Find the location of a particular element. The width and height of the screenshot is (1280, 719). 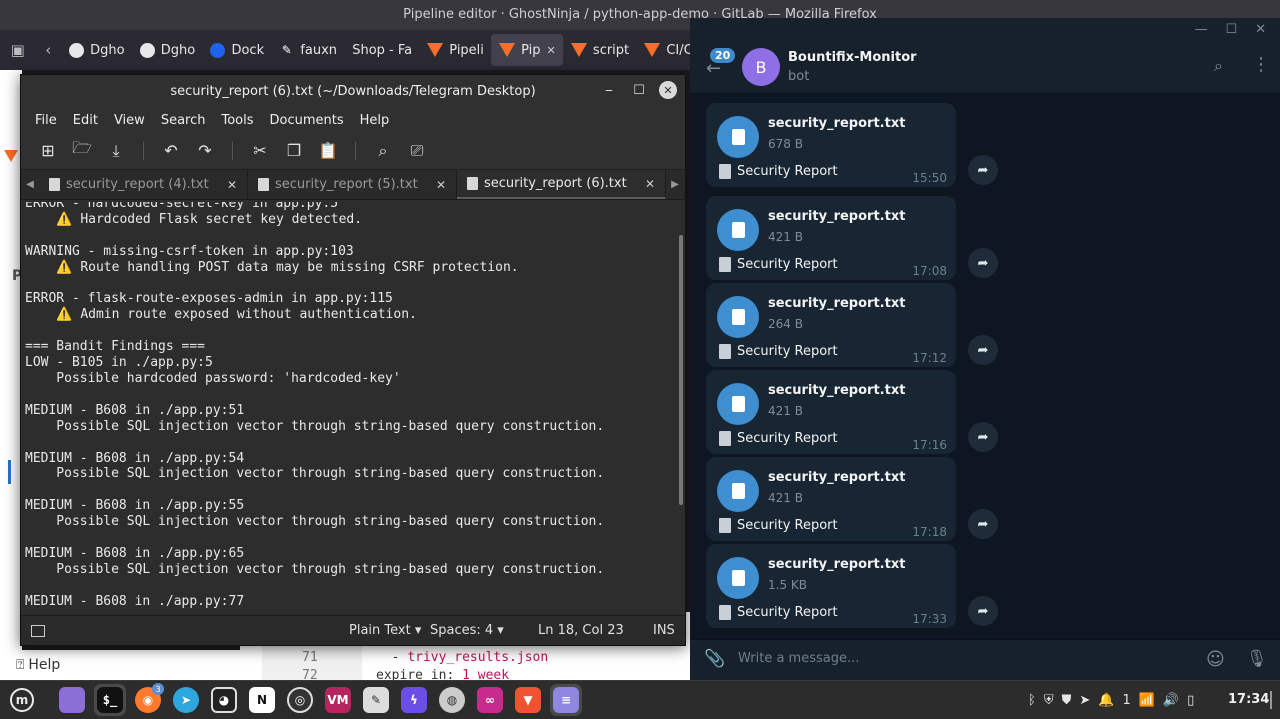

notification-icon: 🔔 is located at coordinates (1106, 700).